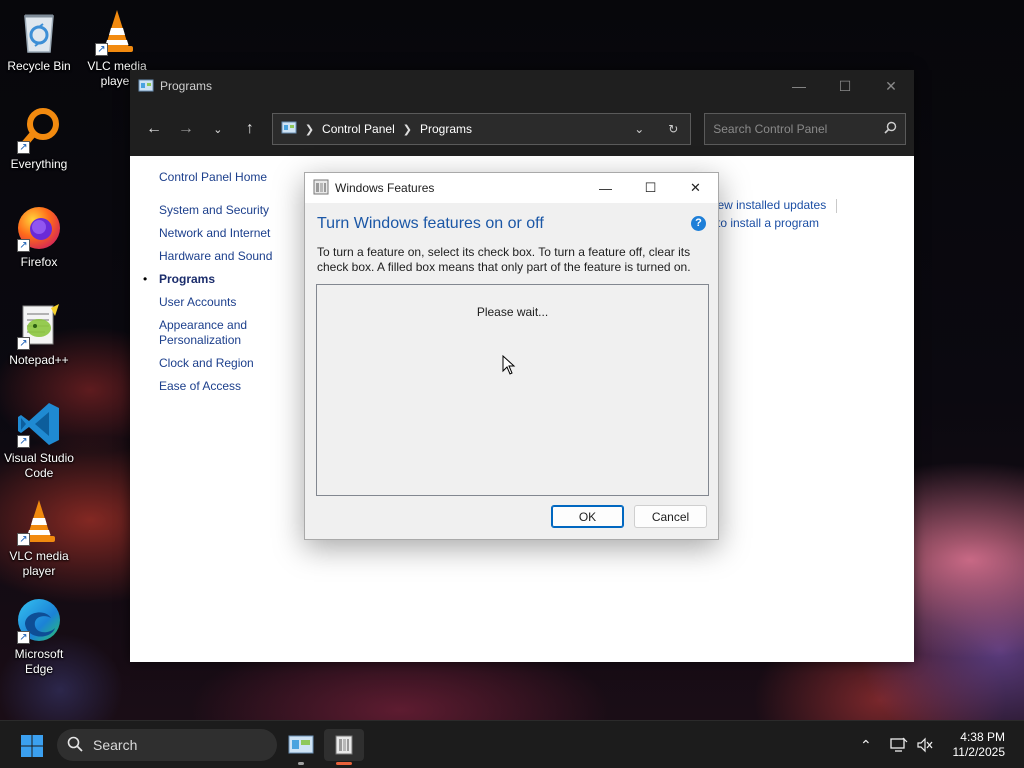 The height and width of the screenshot is (768, 1024). What do you see at coordinates (39, 424) in the screenshot?
I see `vscode-icon: ↗` at bounding box center [39, 424].